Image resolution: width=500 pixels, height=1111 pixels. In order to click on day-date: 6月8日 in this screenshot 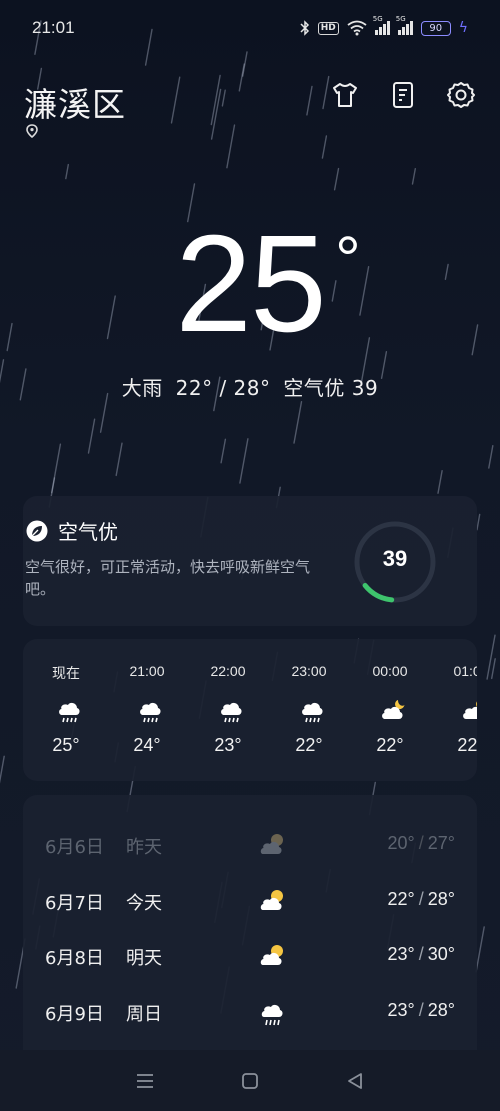, I will do `click(74, 958)`.